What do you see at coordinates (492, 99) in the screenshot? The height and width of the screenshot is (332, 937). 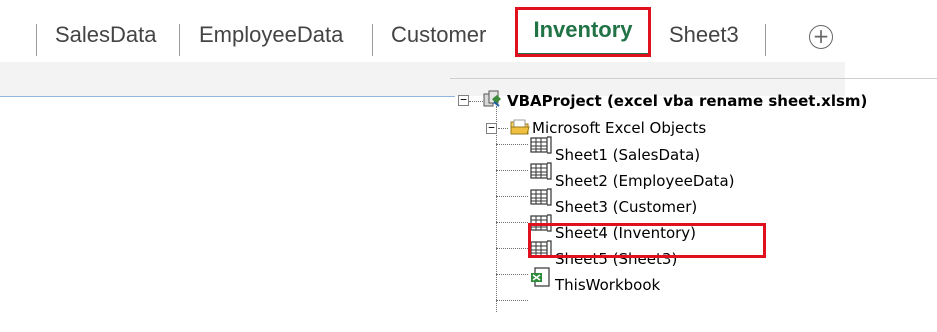 I see `vba-project-icon` at bounding box center [492, 99].